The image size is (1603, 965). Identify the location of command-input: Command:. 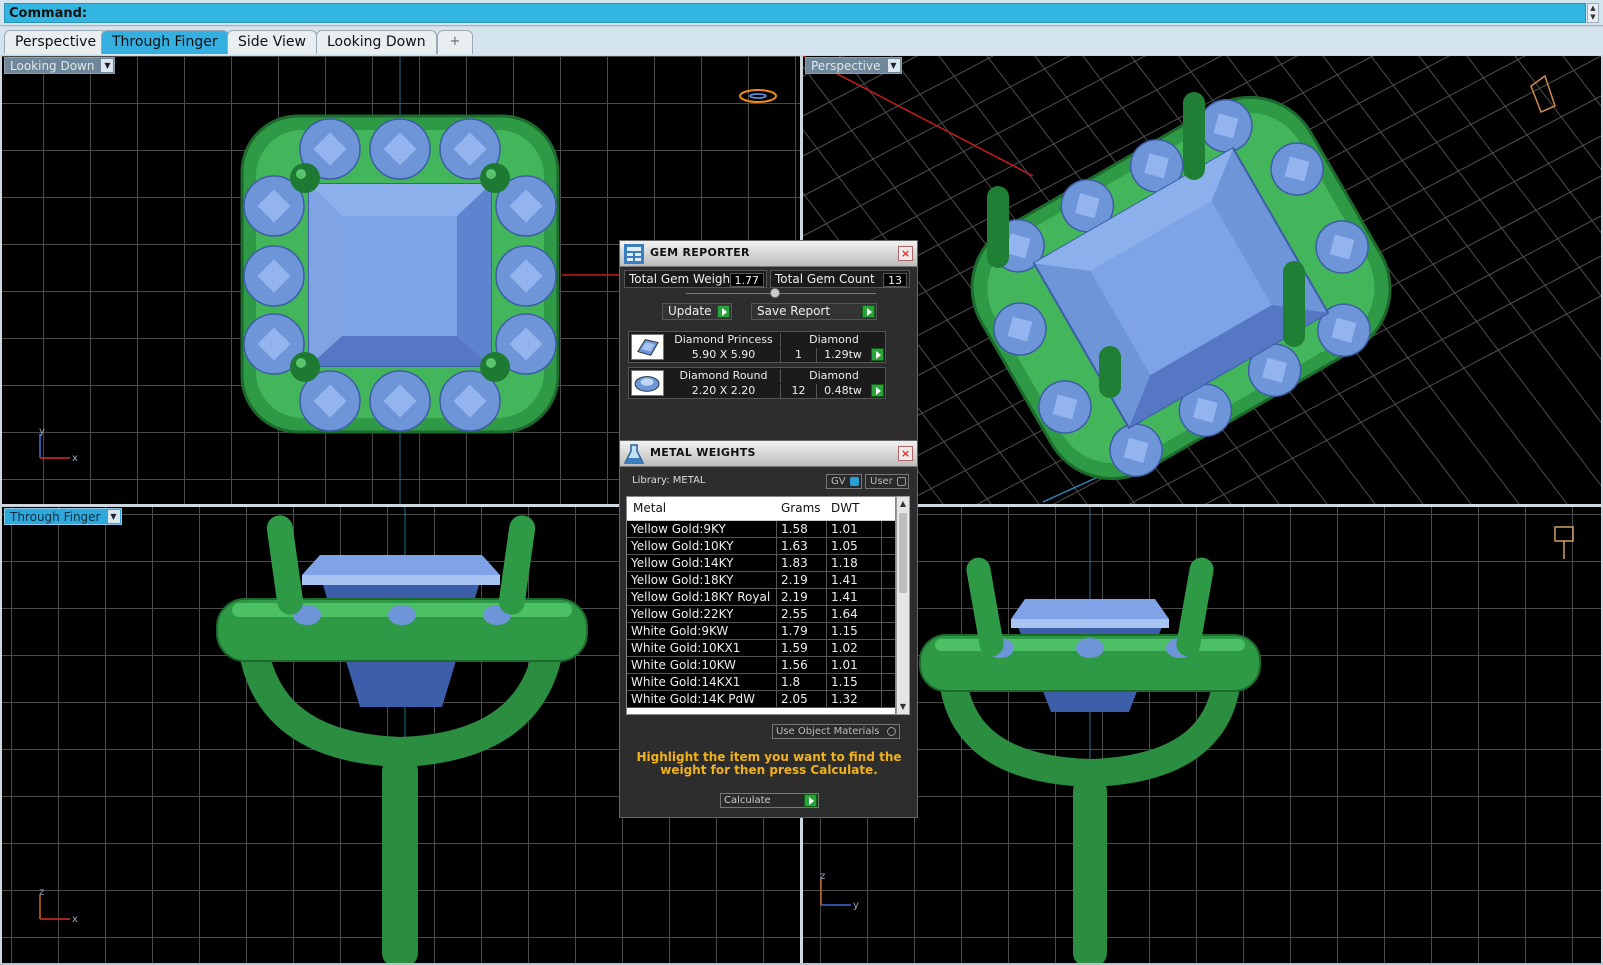
(795, 13).